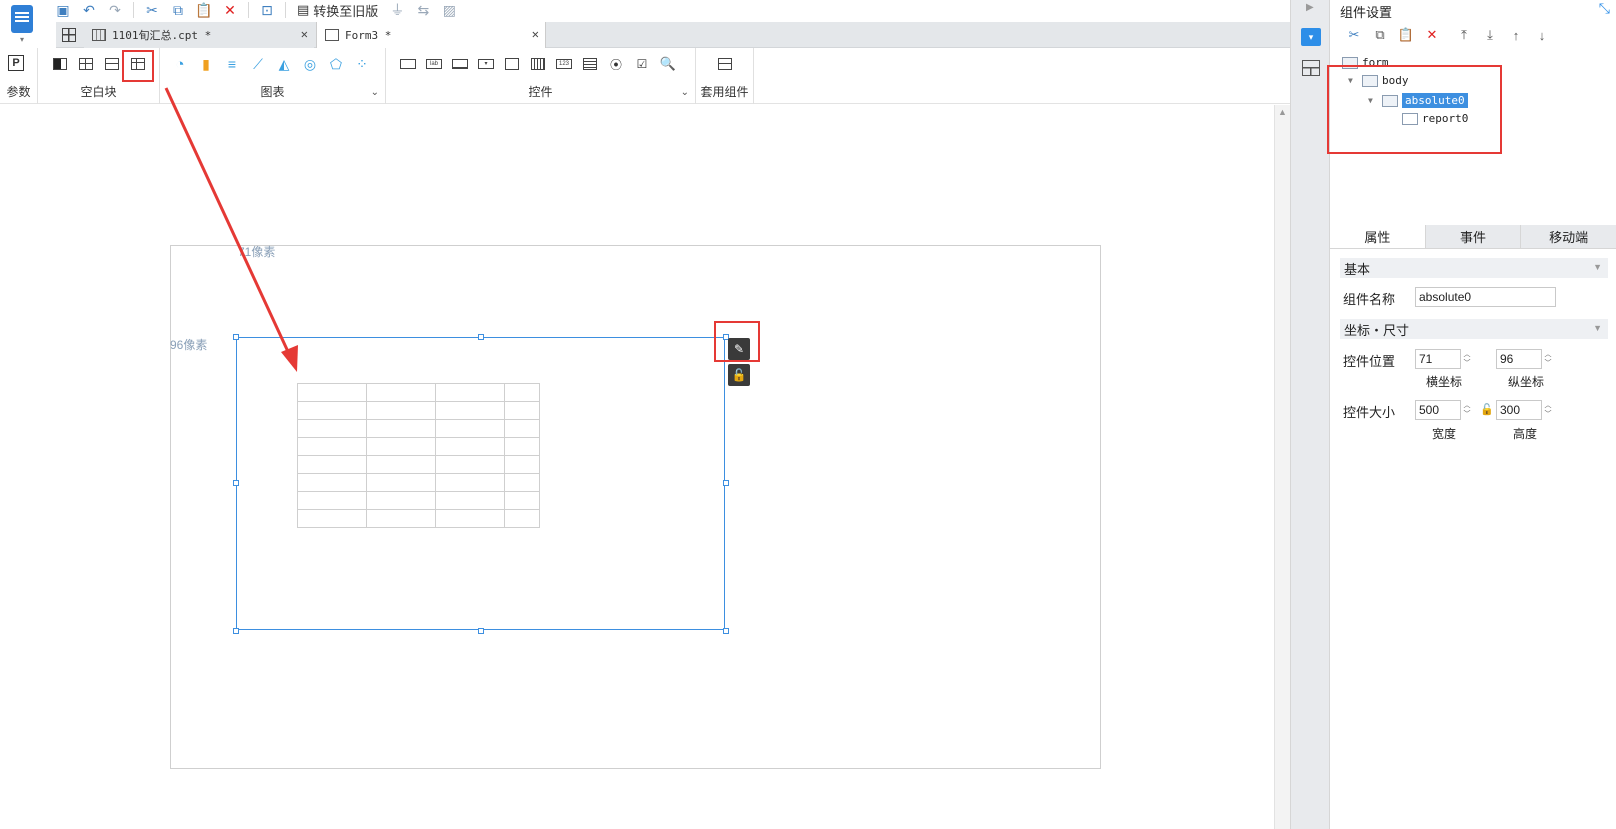  I want to click on move-top-icon: ⤒, so click(1464, 35).